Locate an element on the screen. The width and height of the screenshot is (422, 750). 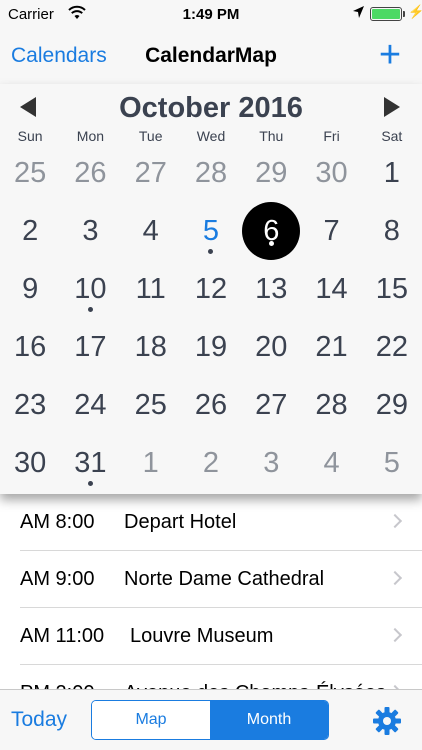
gear-icon is located at coordinates (387, 721).